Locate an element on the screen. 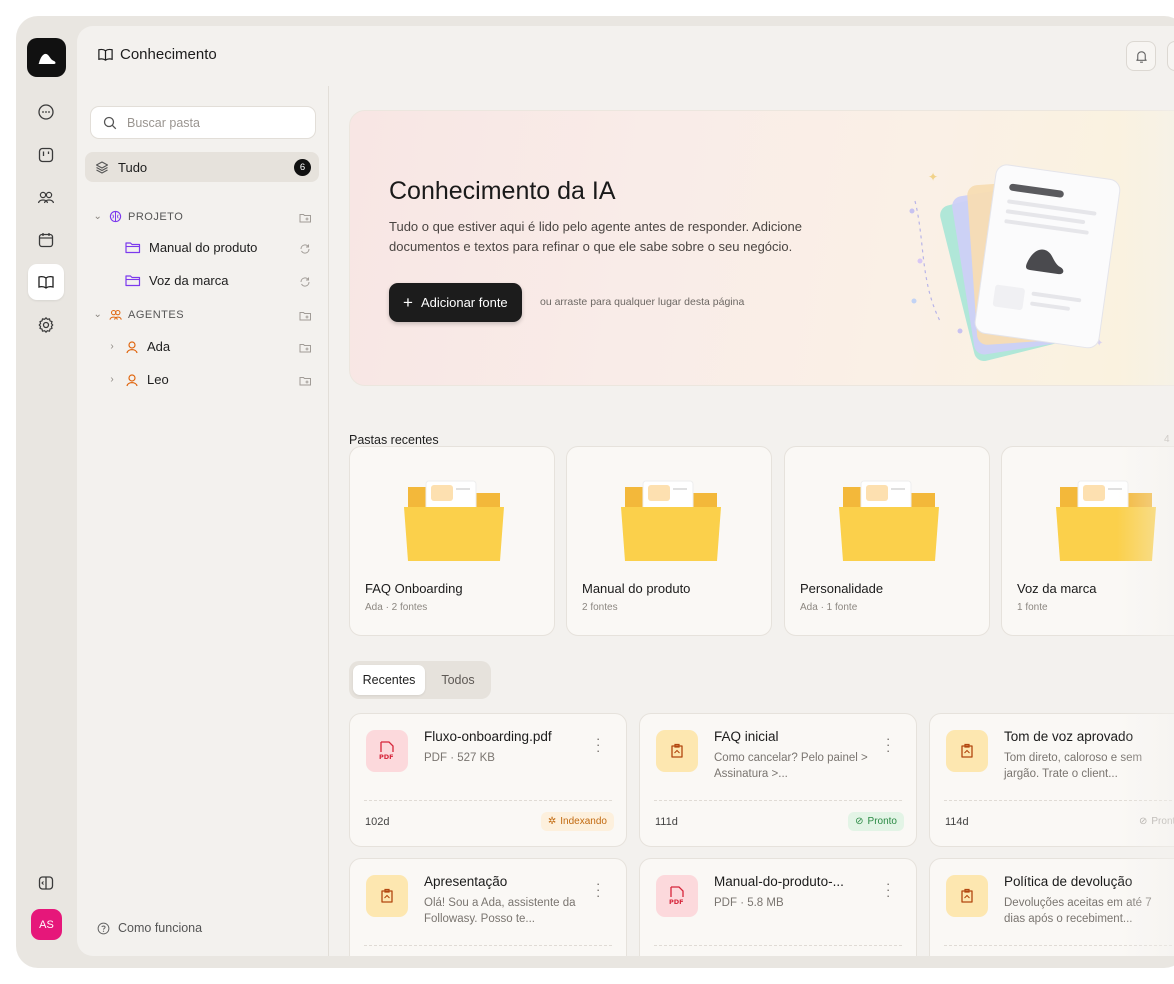 The width and height of the screenshot is (1174, 984). folder-meta: Ada · 2 fontes is located at coordinates (396, 607).